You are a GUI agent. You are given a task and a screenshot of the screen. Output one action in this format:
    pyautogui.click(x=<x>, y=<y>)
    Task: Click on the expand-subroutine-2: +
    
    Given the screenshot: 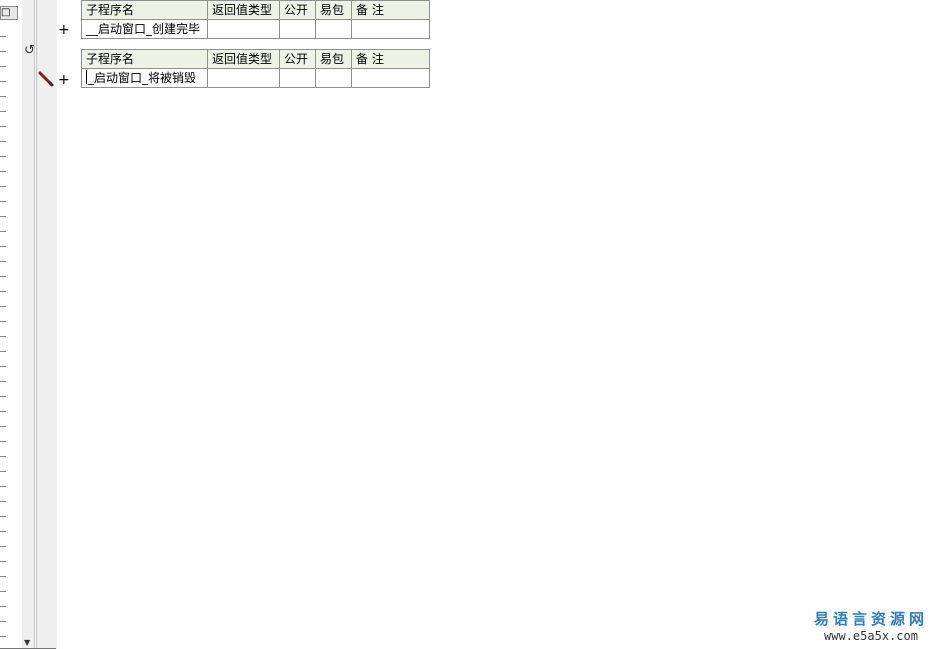 What is the action you would take?
    pyautogui.click(x=64, y=80)
    